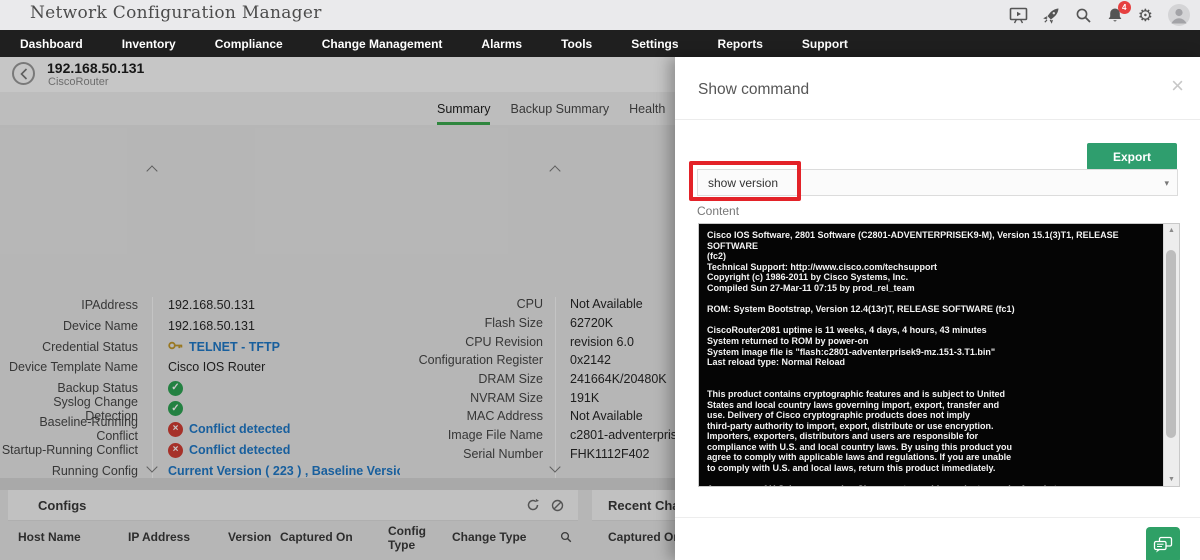 This screenshot has height=560, width=1200. I want to click on panel-footer-divider, so click(937, 517).